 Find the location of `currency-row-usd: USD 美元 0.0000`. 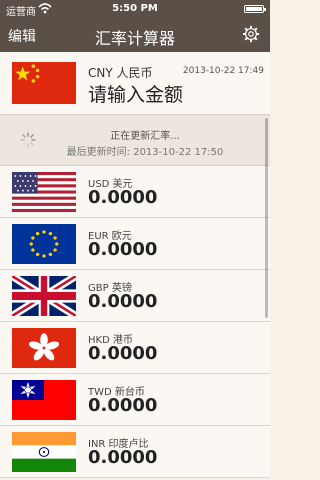

currency-row-usd: USD 美元 0.0000 is located at coordinates (135, 192).